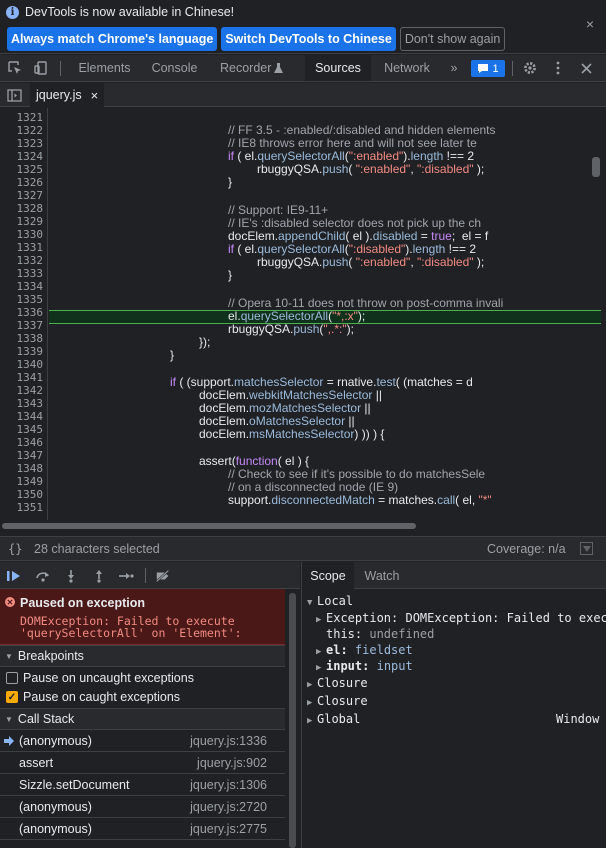 The image size is (606, 848). What do you see at coordinates (30, 390) in the screenshot?
I see `line-number: 1342` at bounding box center [30, 390].